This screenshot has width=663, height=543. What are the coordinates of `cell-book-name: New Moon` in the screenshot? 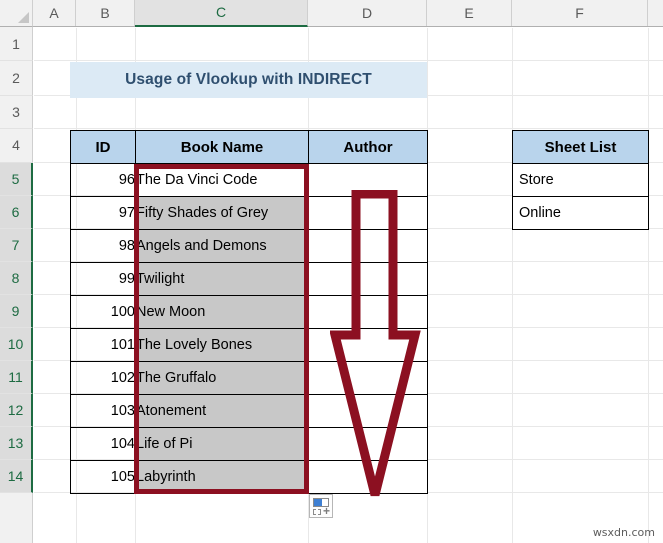 It's located at (222, 312).